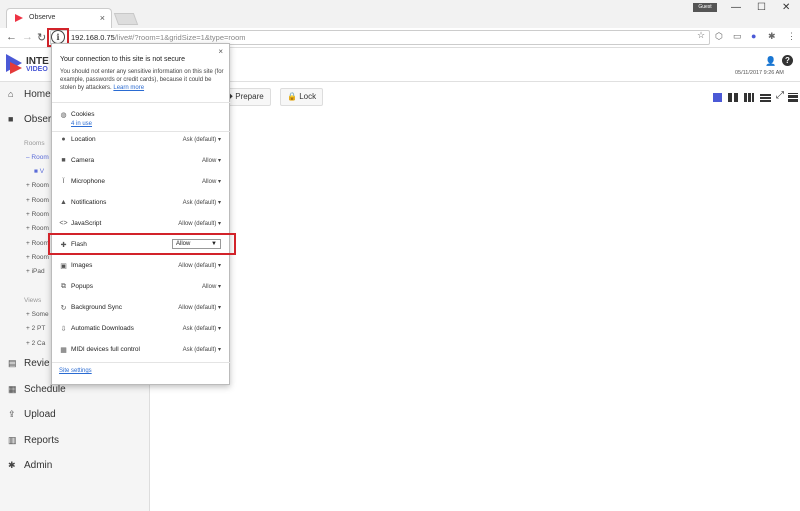 The image size is (800, 511). Describe the element at coordinates (34, 143) in the screenshot. I see `rooms-section-label: Rooms` at that location.